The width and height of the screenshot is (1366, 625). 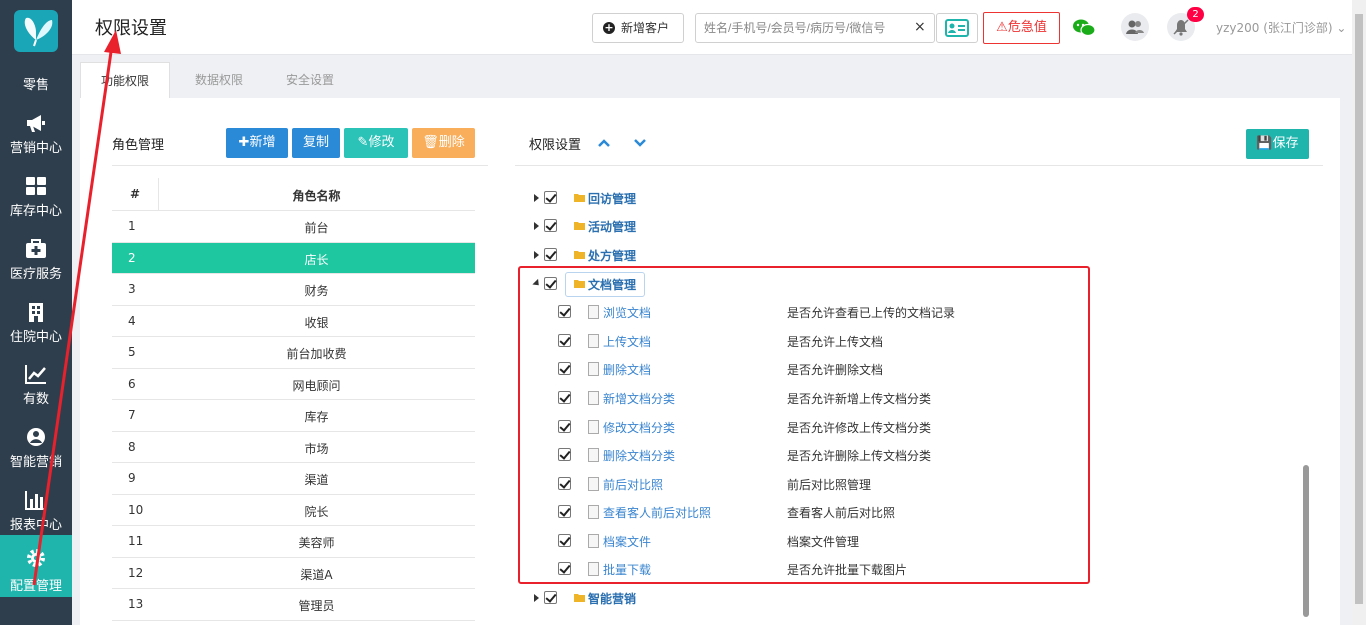 What do you see at coordinates (293, 353) in the screenshot?
I see `table-row: 5 前台加收费` at bounding box center [293, 353].